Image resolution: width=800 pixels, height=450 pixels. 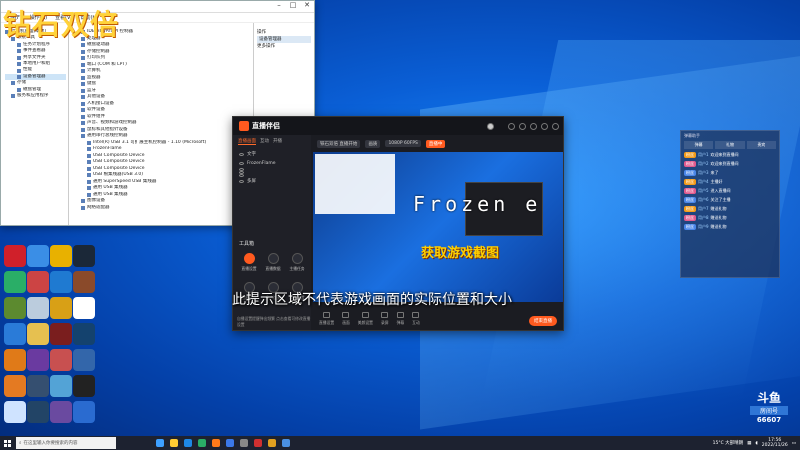 I want to click on control-button: 弹幕, so click(x=400, y=319).